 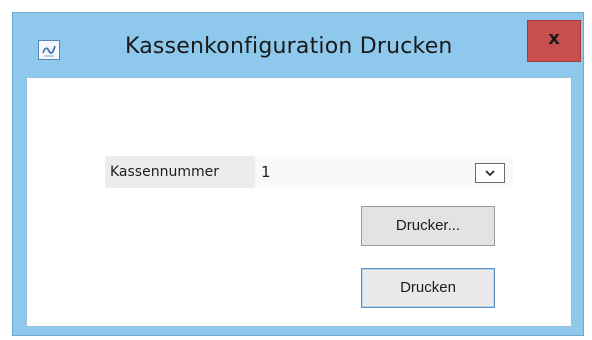 I want to click on register-number-row: Kassennummer 1, so click(x=315, y=172).